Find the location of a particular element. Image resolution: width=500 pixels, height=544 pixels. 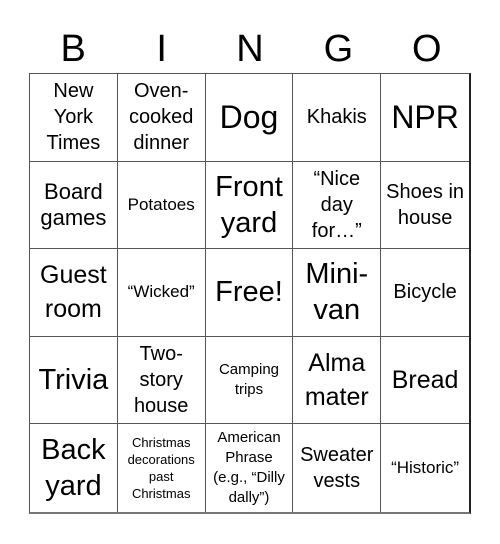

bingo-cell: Khakis is located at coordinates (337, 118).